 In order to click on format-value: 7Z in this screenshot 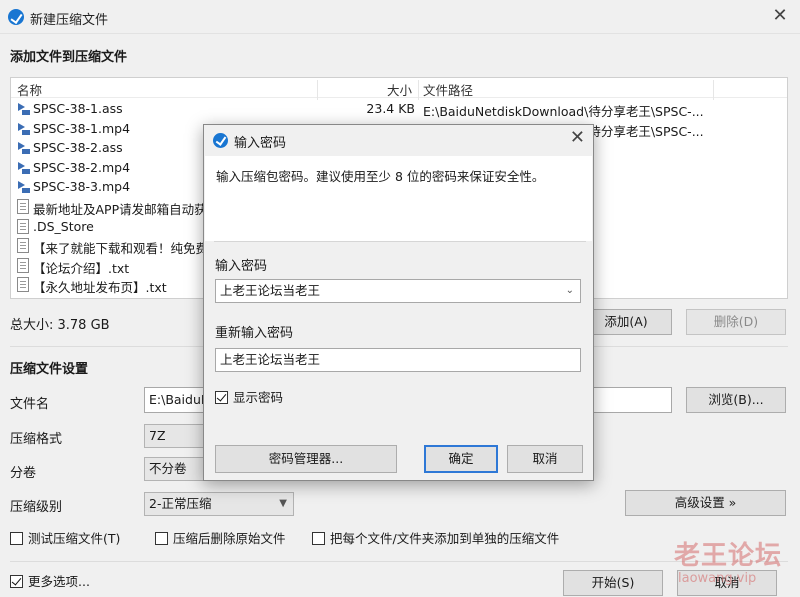, I will do `click(157, 435)`.